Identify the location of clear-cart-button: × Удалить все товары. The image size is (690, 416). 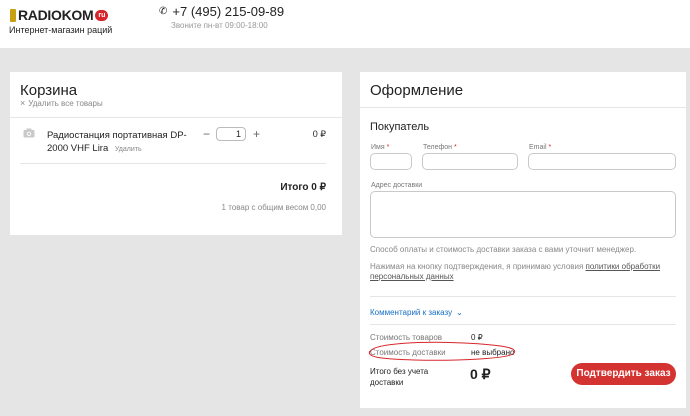
(61, 103).